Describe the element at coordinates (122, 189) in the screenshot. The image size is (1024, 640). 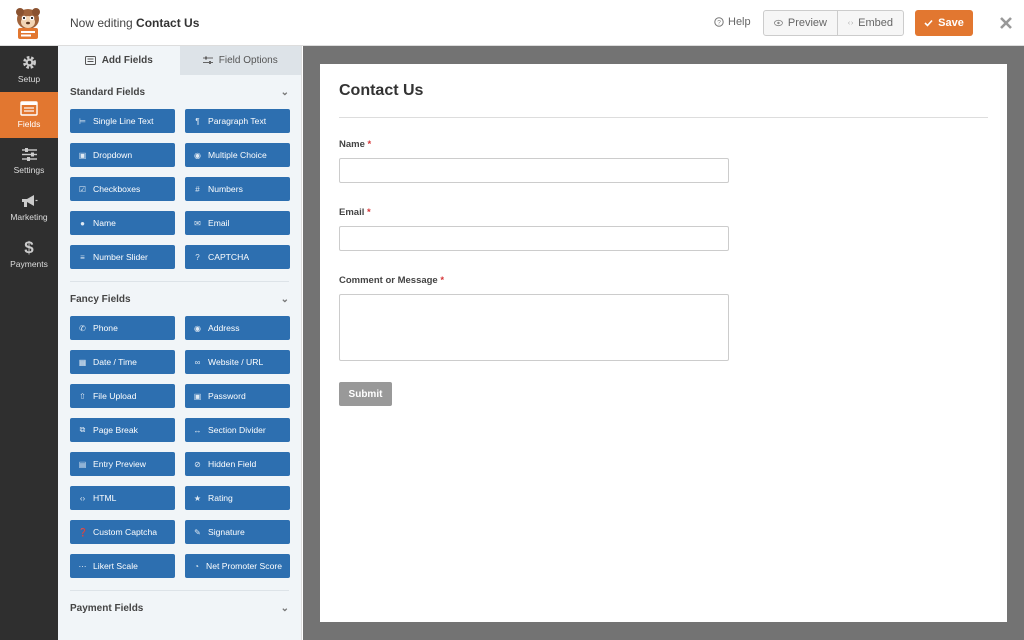
I see `field-button-checkboxes: ☑ Checkboxes` at that location.